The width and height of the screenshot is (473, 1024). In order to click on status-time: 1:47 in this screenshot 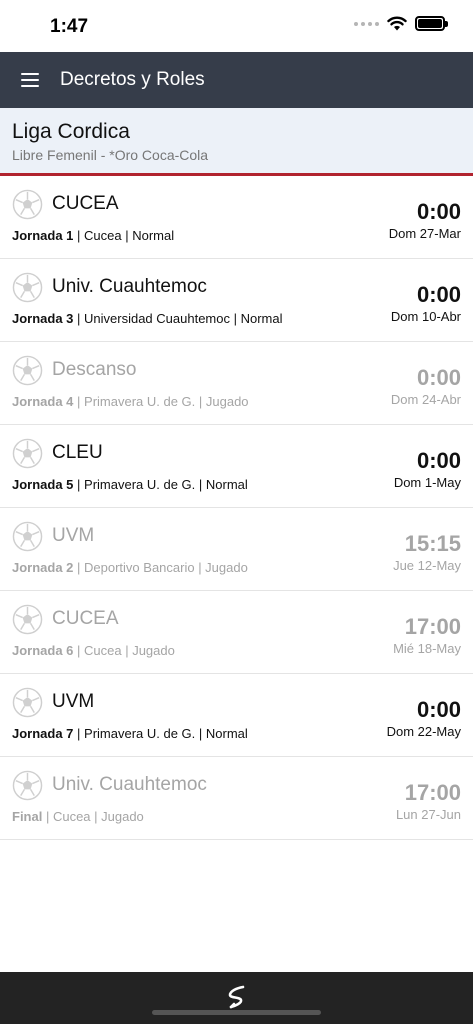, I will do `click(69, 26)`.